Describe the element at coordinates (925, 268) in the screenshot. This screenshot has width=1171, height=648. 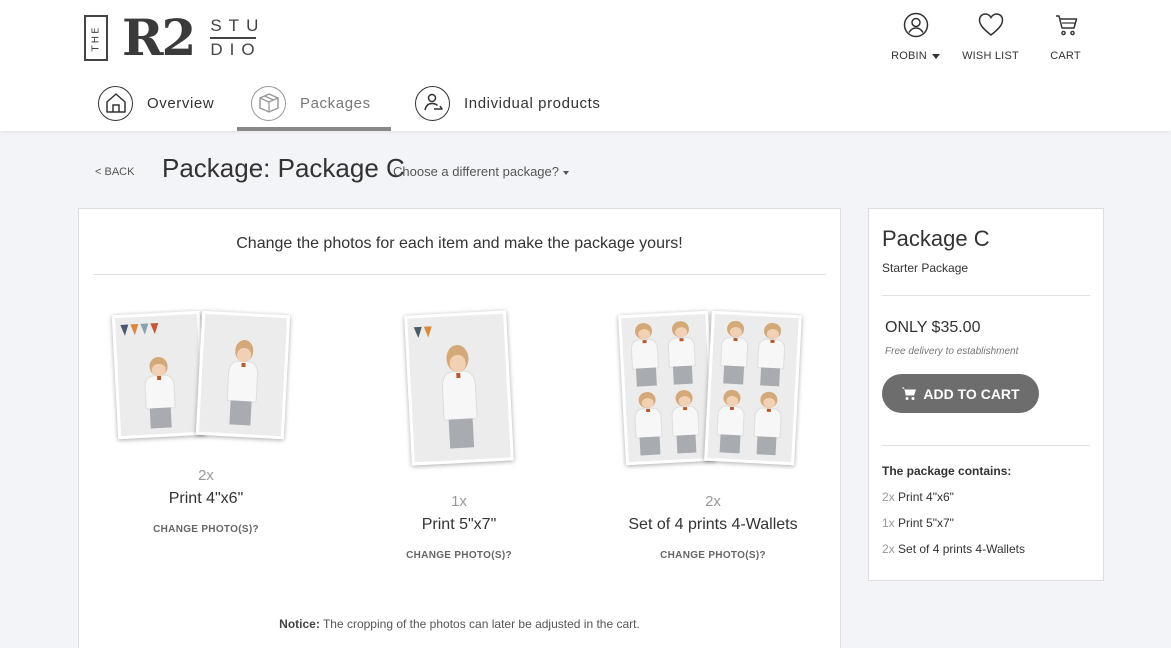
I see `package-subtitle: Starter Package` at that location.